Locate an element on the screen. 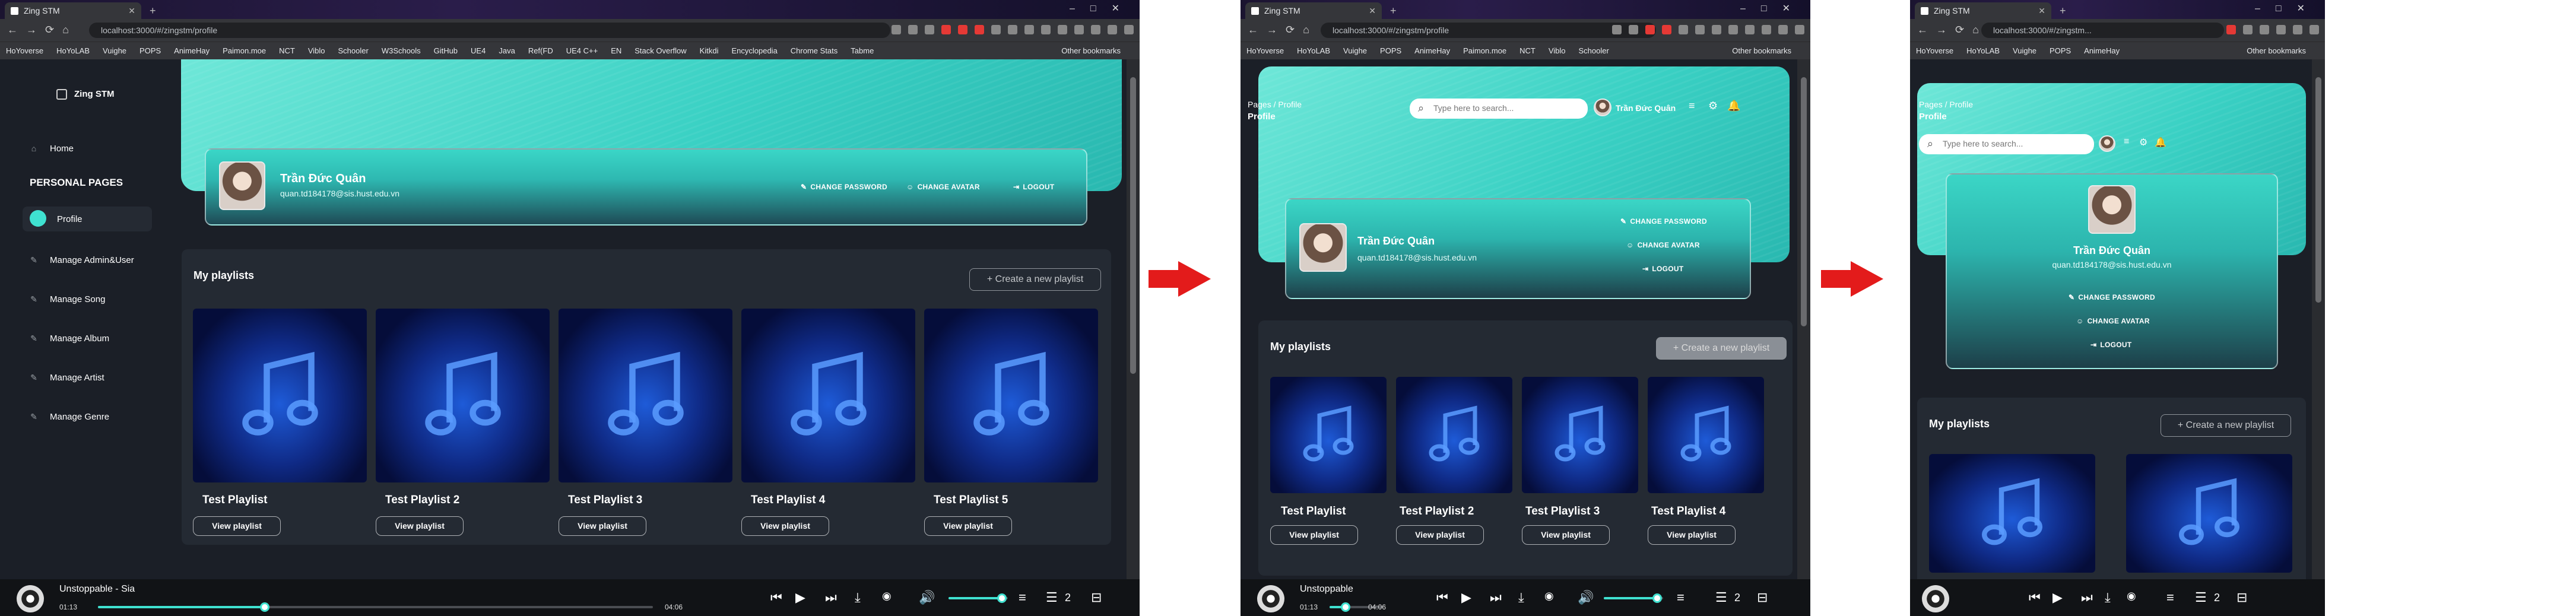 The image size is (2576, 616). bookmark: Ref(FD is located at coordinates (540, 50).